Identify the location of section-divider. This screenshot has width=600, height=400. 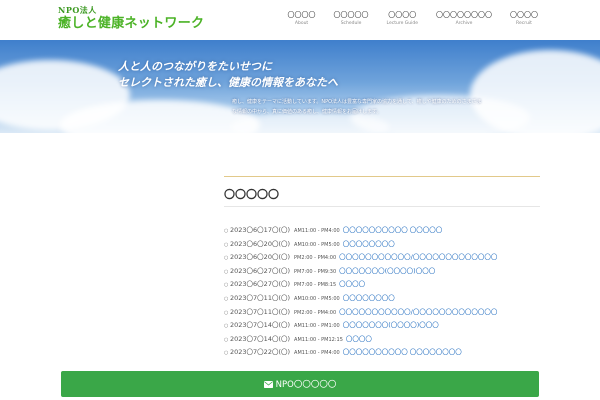
(382, 176).